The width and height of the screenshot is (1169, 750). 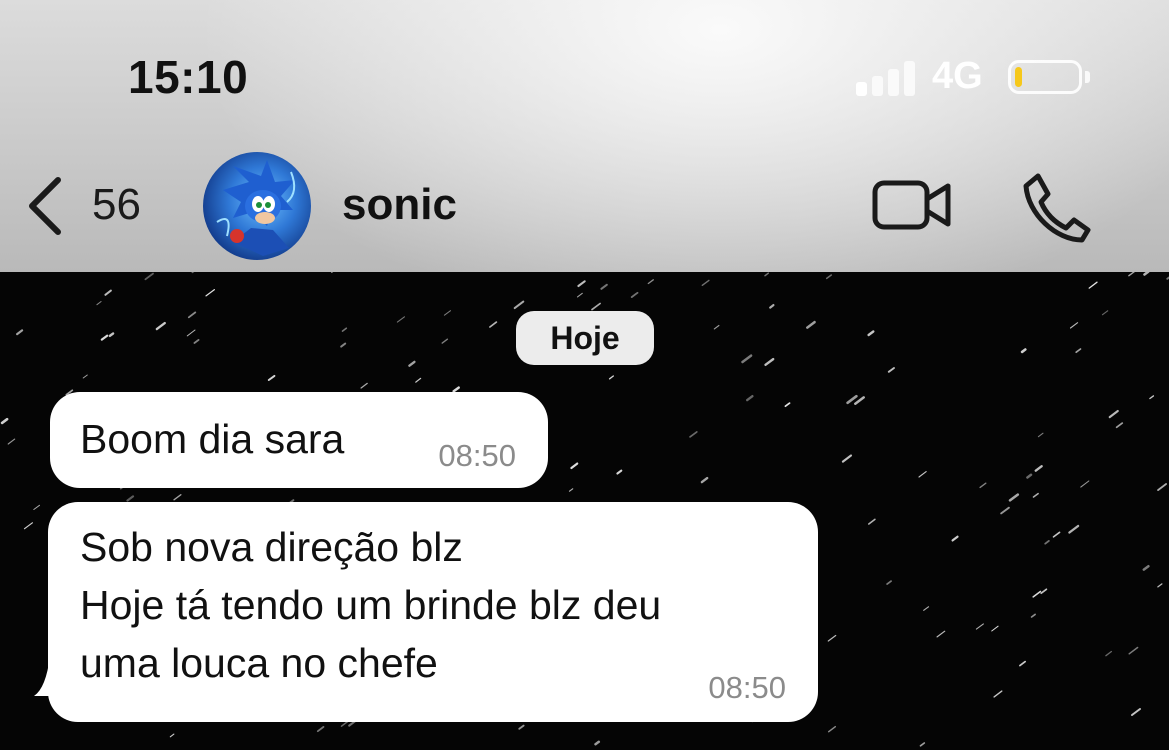 What do you see at coordinates (585, 338) in the screenshot?
I see `date-separator: Hoje` at bounding box center [585, 338].